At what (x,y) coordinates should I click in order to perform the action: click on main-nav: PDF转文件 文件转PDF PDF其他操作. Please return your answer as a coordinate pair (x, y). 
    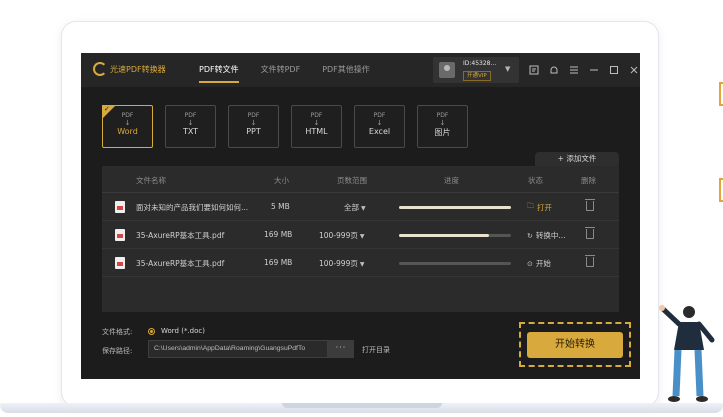
    Looking at the image, I should click on (295, 70).